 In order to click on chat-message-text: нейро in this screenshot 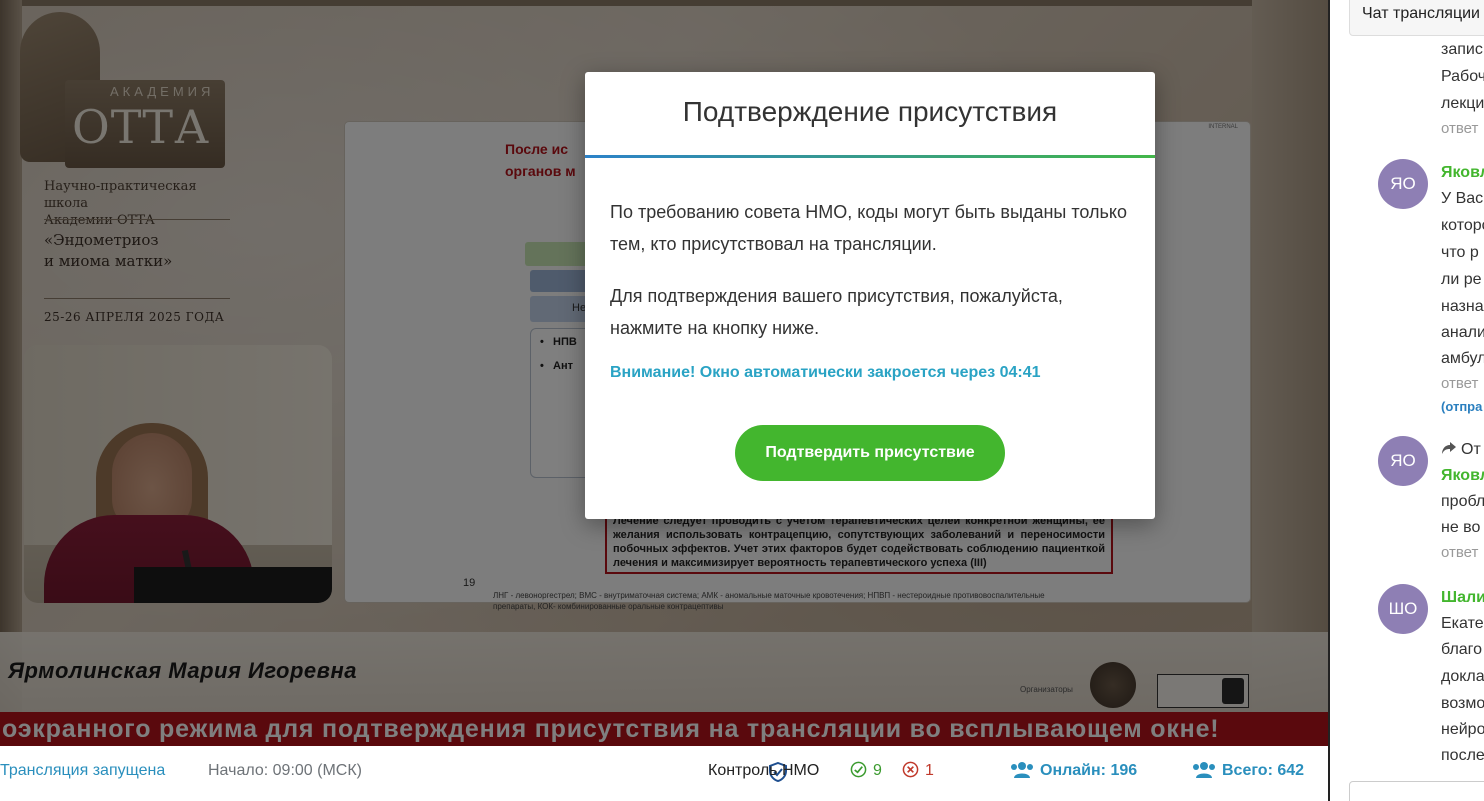, I will do `click(1462, 729)`.